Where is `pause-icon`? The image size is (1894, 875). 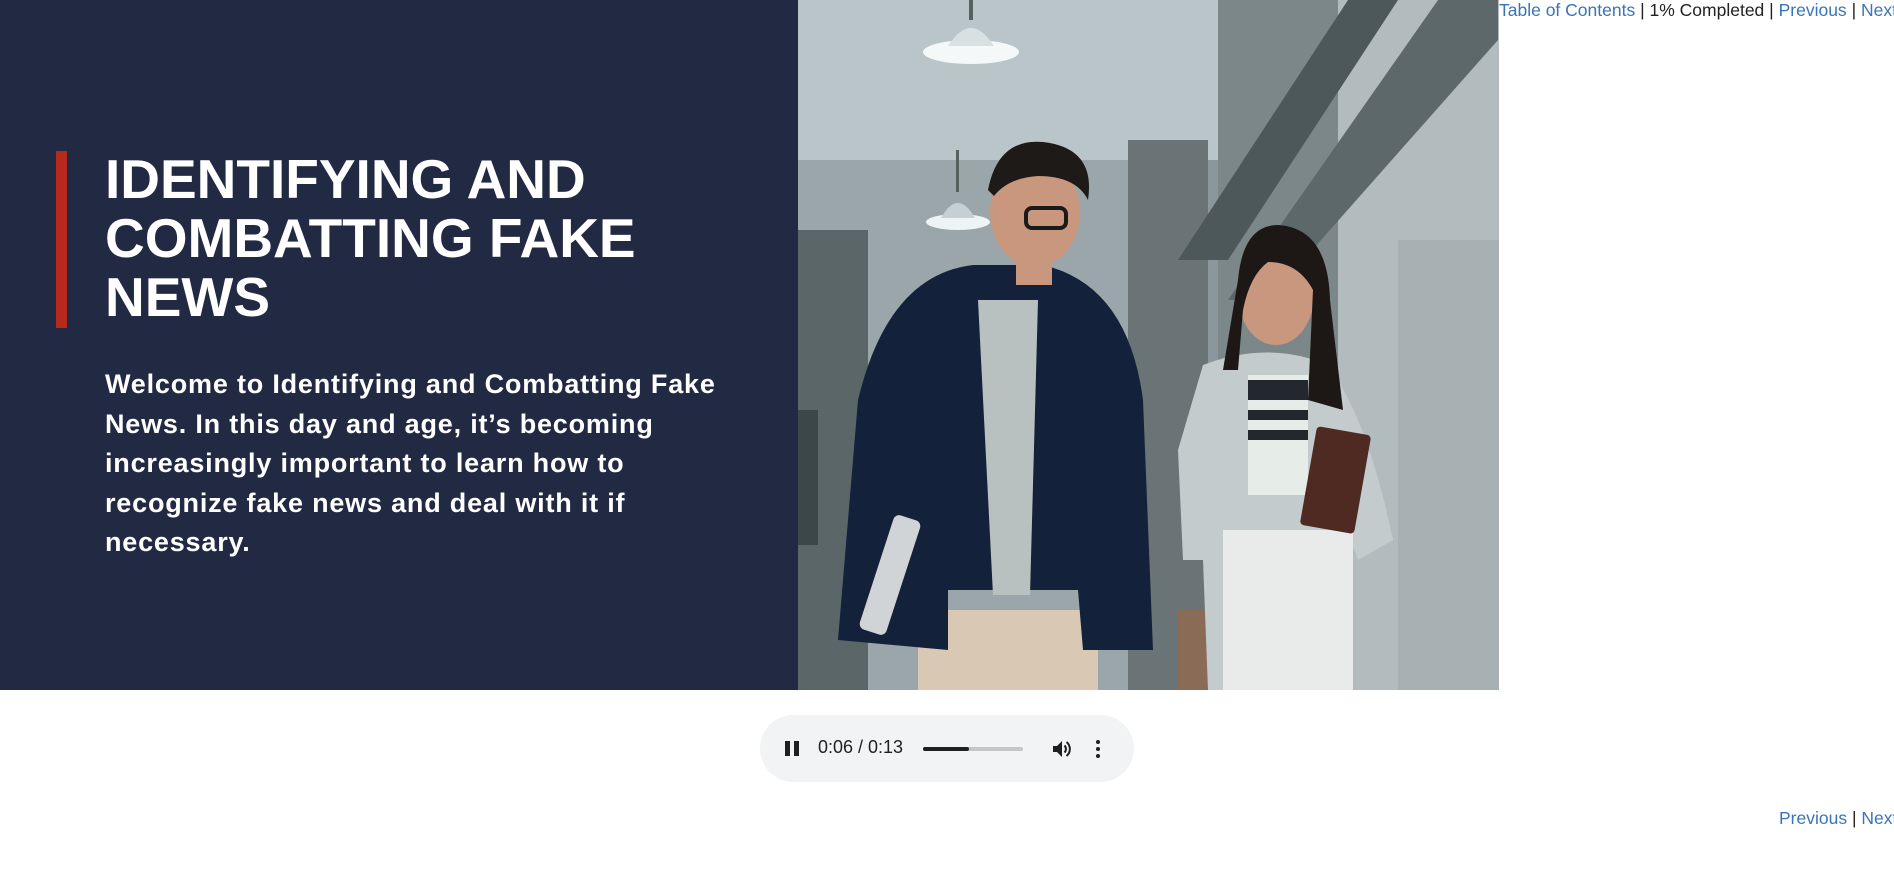
pause-icon is located at coordinates (792, 748).